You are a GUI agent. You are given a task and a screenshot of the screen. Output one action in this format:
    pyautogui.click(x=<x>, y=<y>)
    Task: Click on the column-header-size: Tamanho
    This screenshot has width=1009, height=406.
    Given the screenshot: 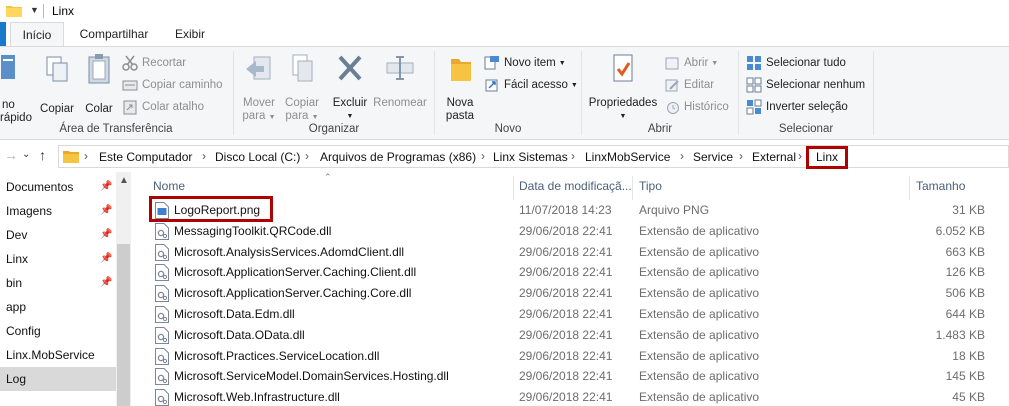 What is the action you would take?
    pyautogui.click(x=940, y=186)
    